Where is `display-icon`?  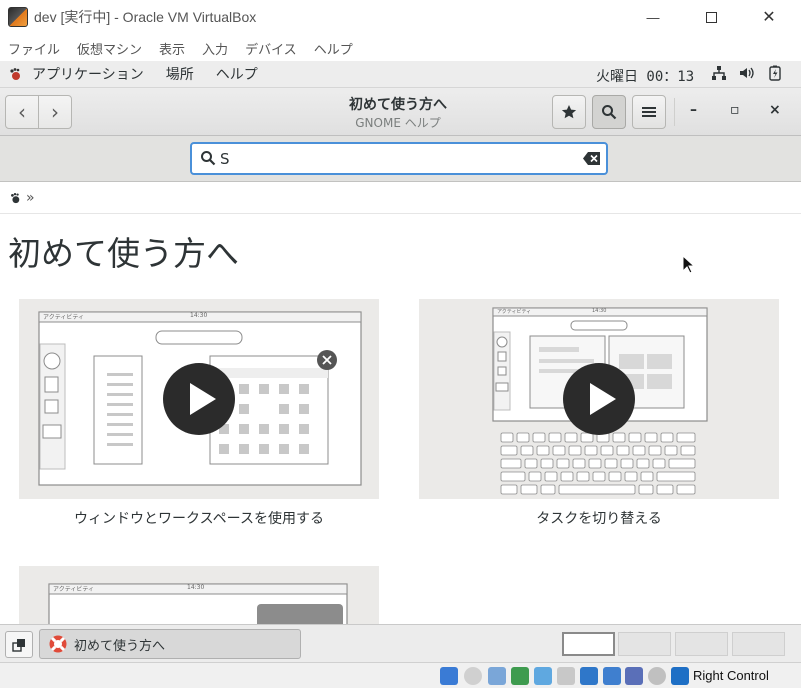
display-icon is located at coordinates (589, 676).